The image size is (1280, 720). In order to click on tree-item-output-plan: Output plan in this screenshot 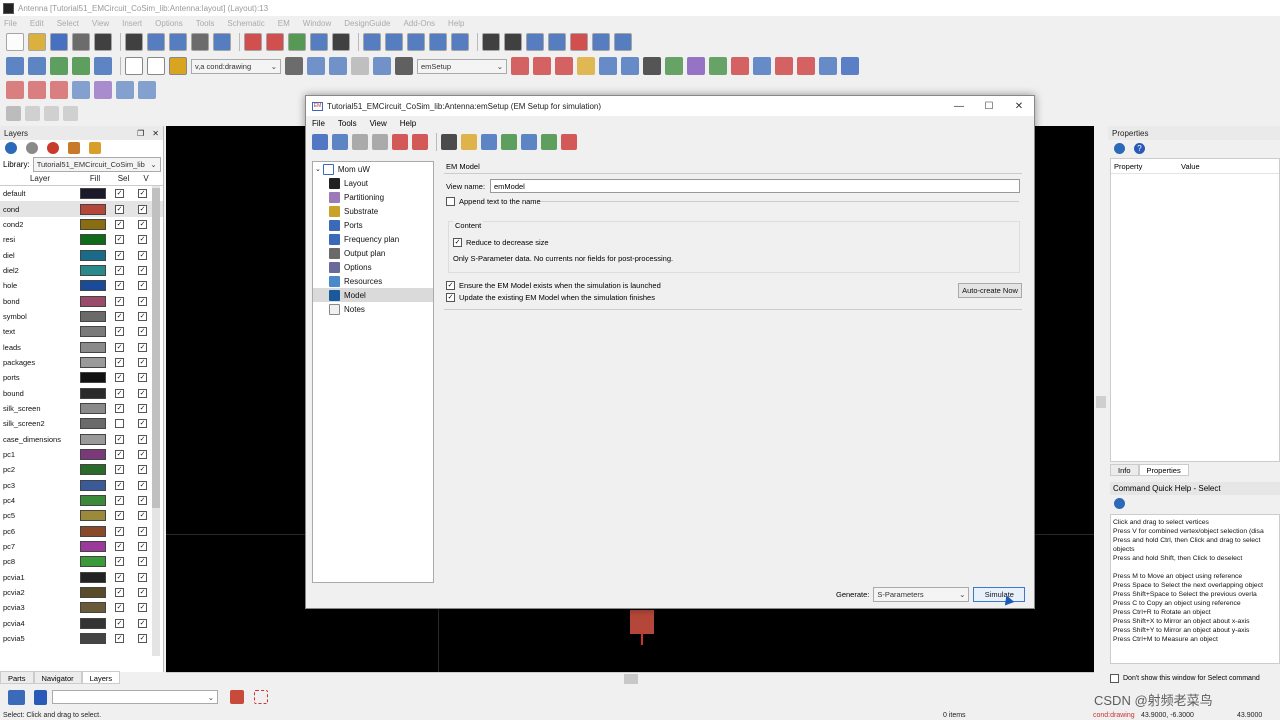, I will do `click(373, 253)`.